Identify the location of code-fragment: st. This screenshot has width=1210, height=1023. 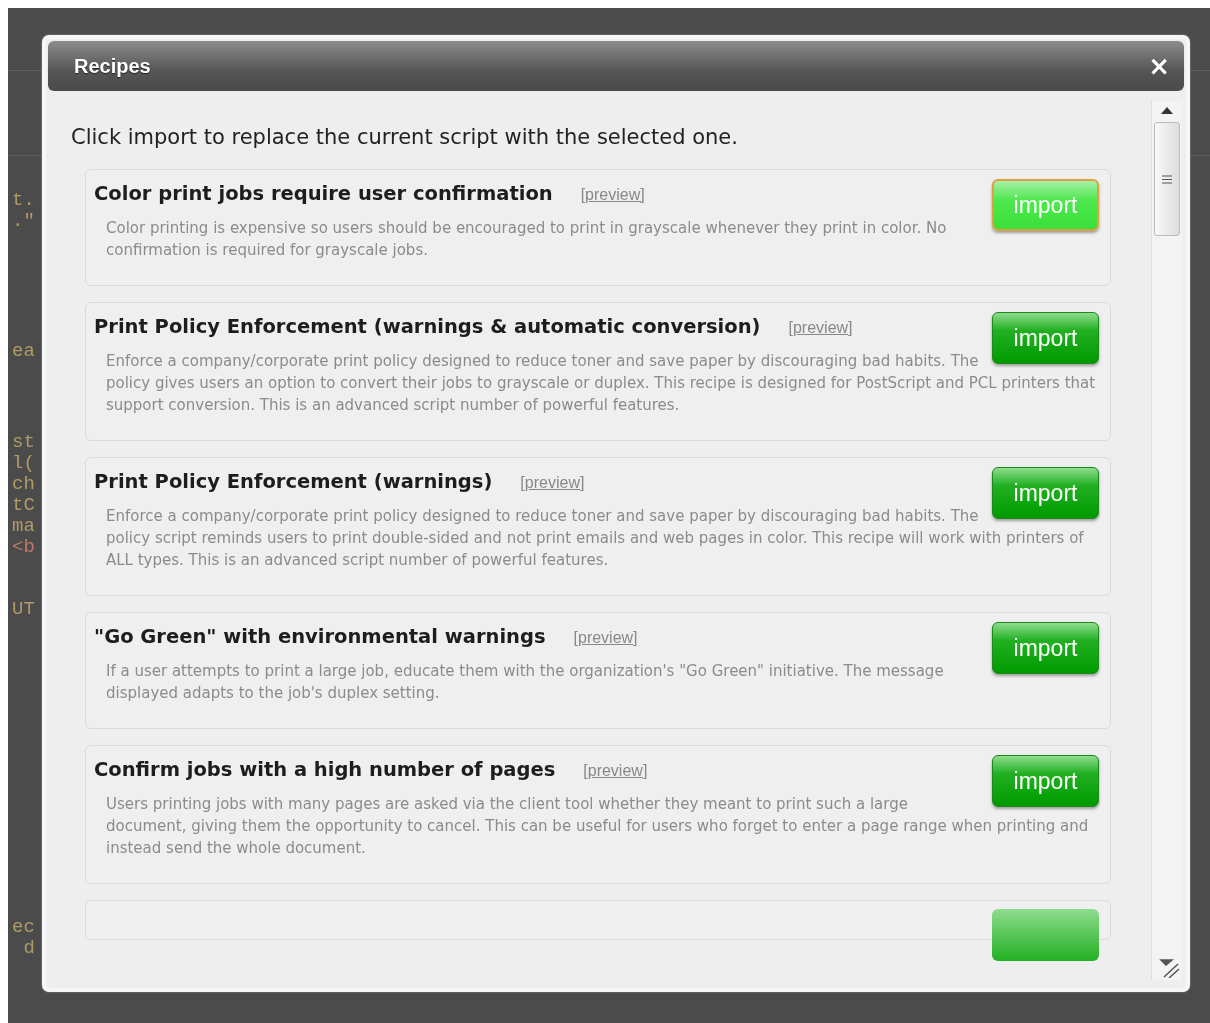
(23, 442).